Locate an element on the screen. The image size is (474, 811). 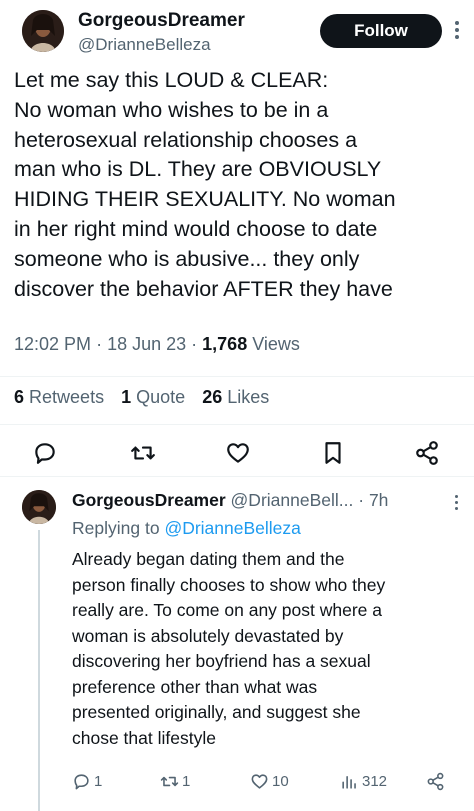
tweet-stats: 6 Retweets 1 Quote 26 Likes is located at coordinates (147, 397).